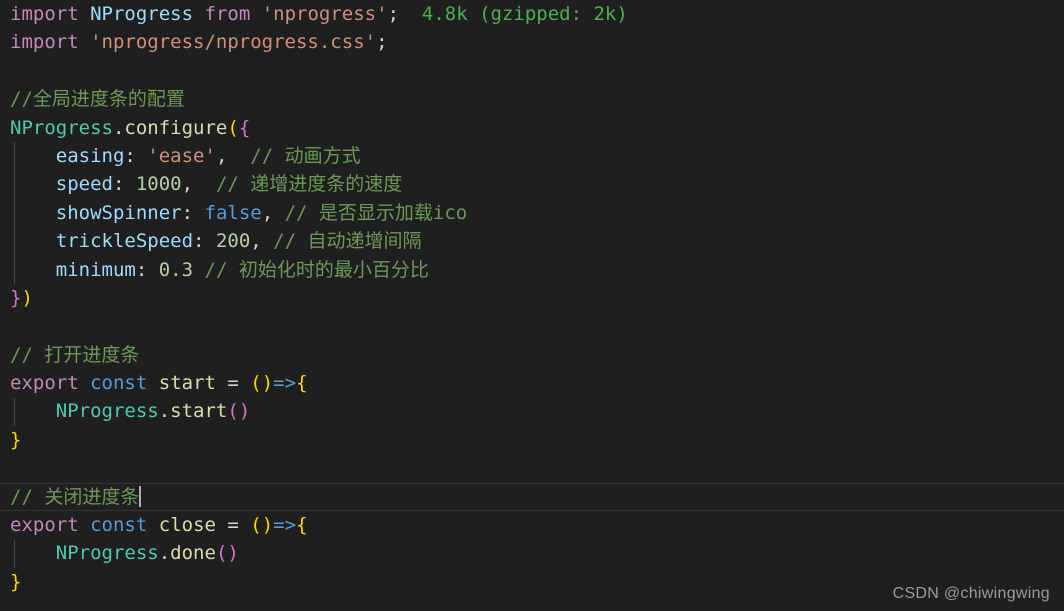 Image resolution: width=1064 pixels, height=611 pixels. I want to click on code-line: export const start = ()=>{, so click(532, 383).